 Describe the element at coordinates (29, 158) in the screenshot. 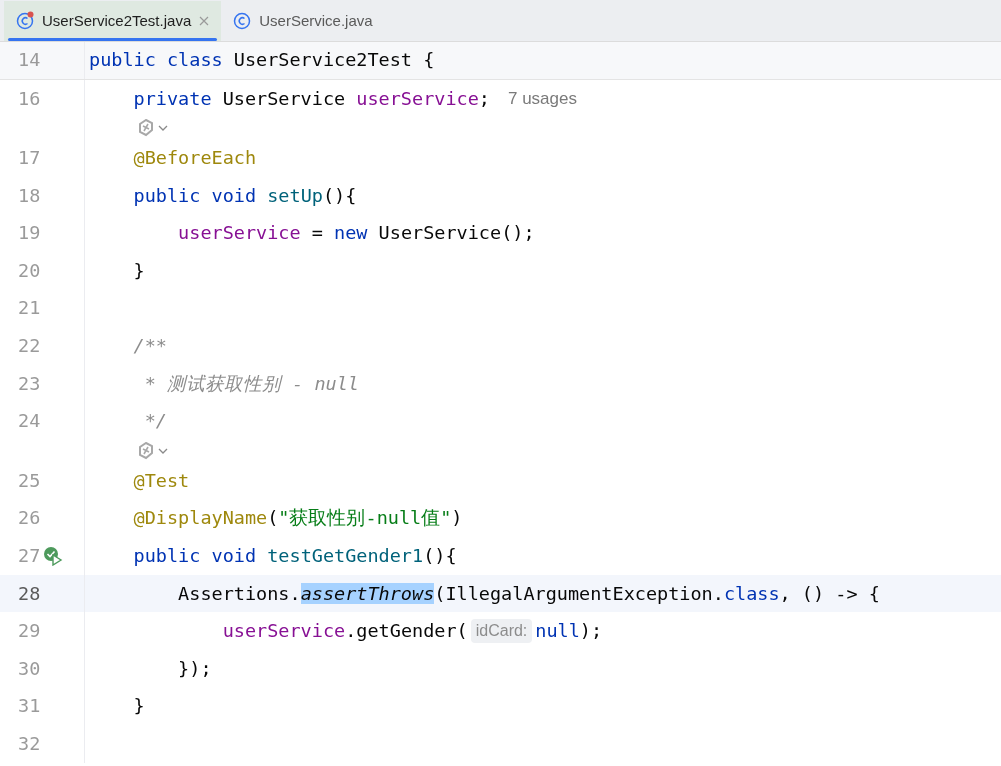

I see `line-number: 17` at that location.